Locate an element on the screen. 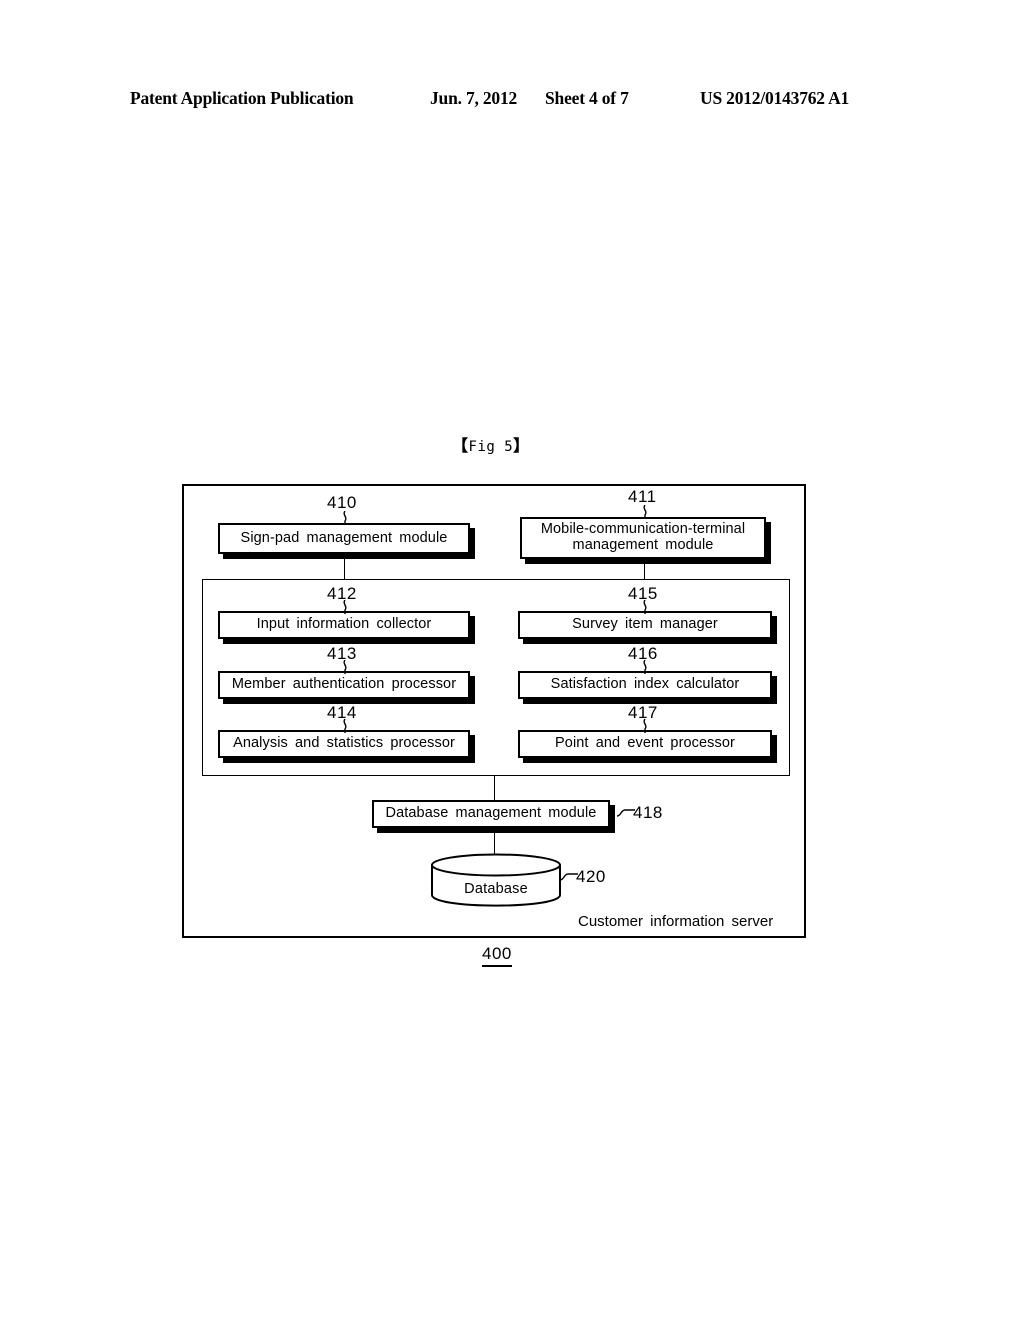  database-cylinder-shape is located at coordinates (496, 880).